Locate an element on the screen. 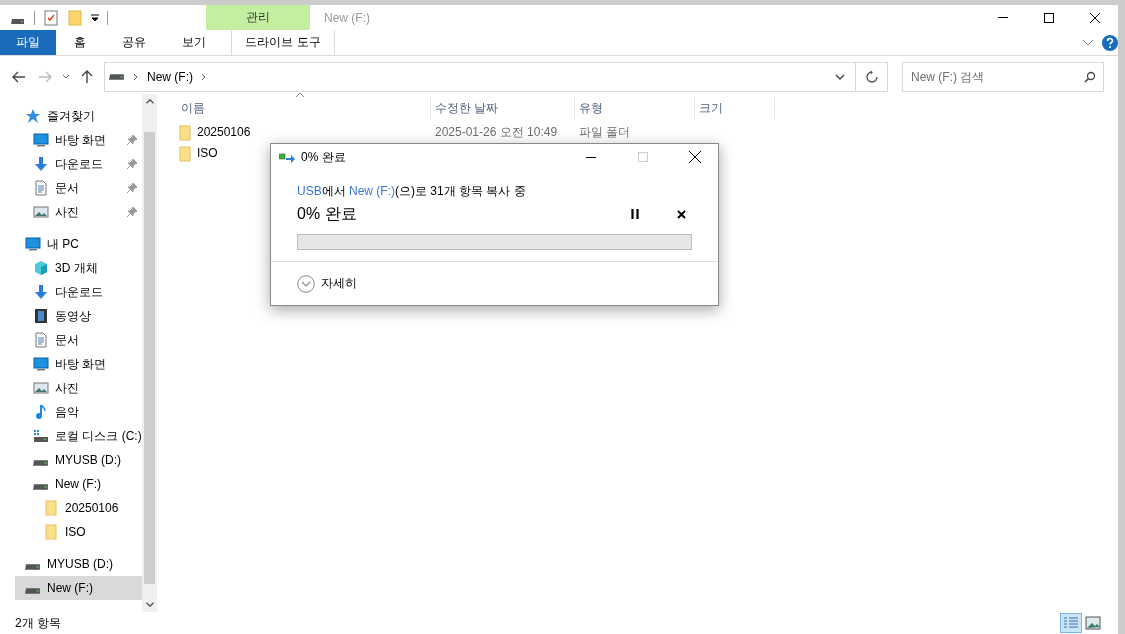 The height and width of the screenshot is (634, 1125). music-note-icon is located at coordinates (41, 412).